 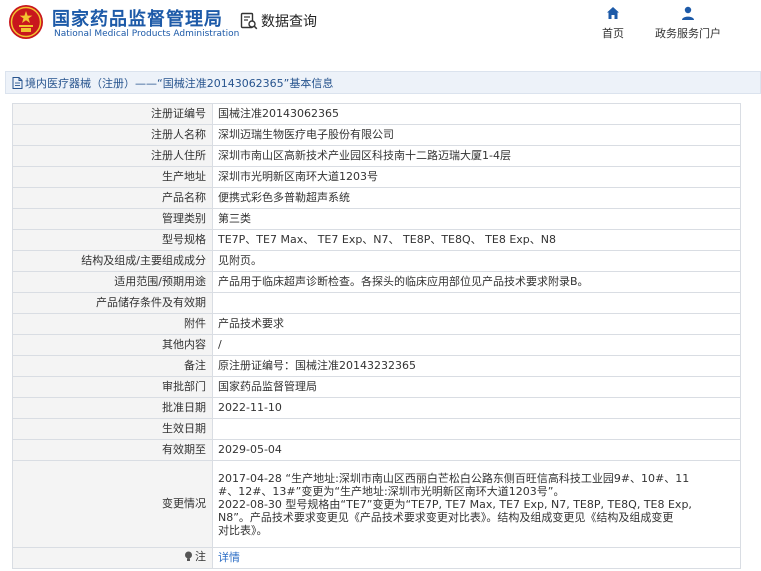 What do you see at coordinates (112, 135) in the screenshot?
I see `registrant-label: 注册人名称` at bounding box center [112, 135].